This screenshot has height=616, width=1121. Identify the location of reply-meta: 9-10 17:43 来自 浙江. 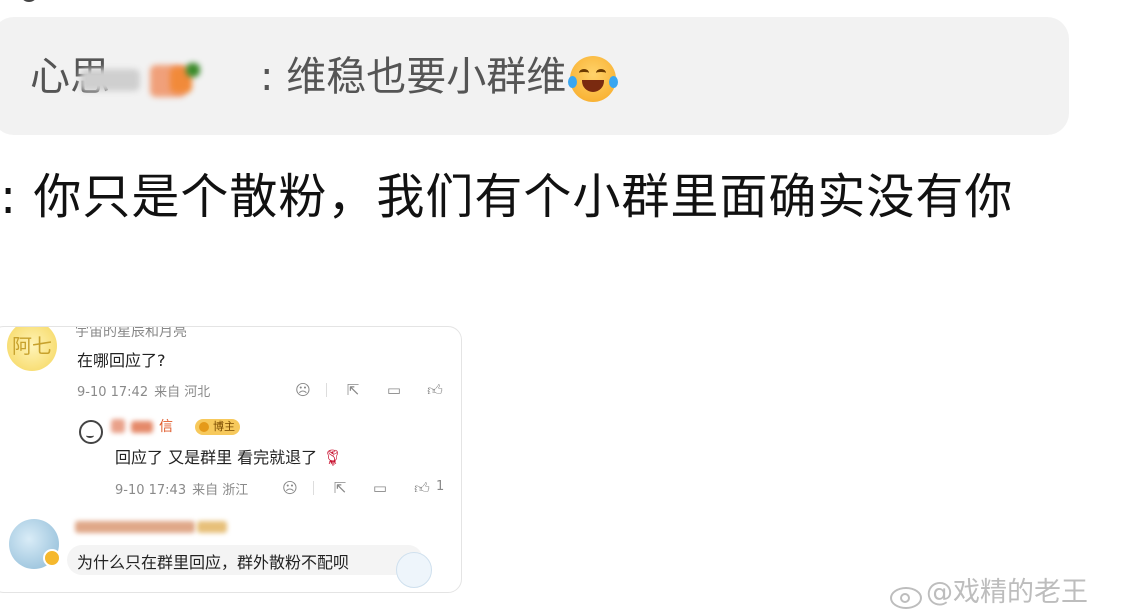
(184, 488).